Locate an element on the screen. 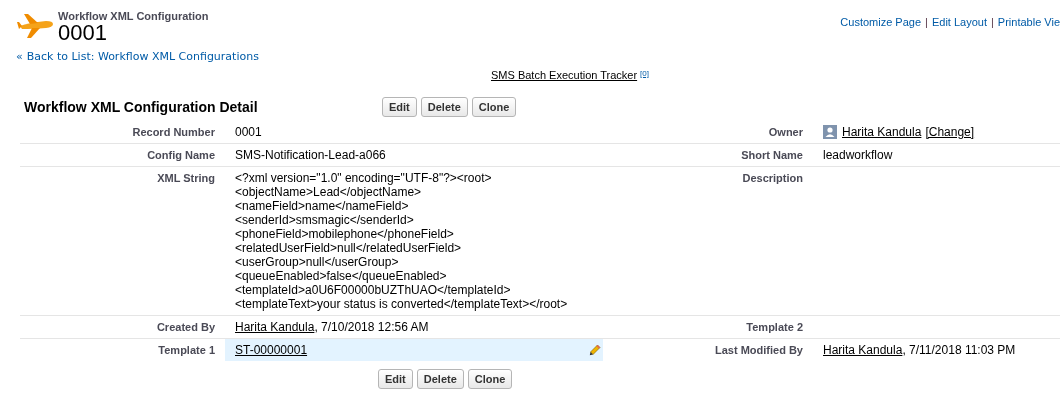  related-list-link: SMS Batch Execution Tracker is located at coordinates (564, 75).